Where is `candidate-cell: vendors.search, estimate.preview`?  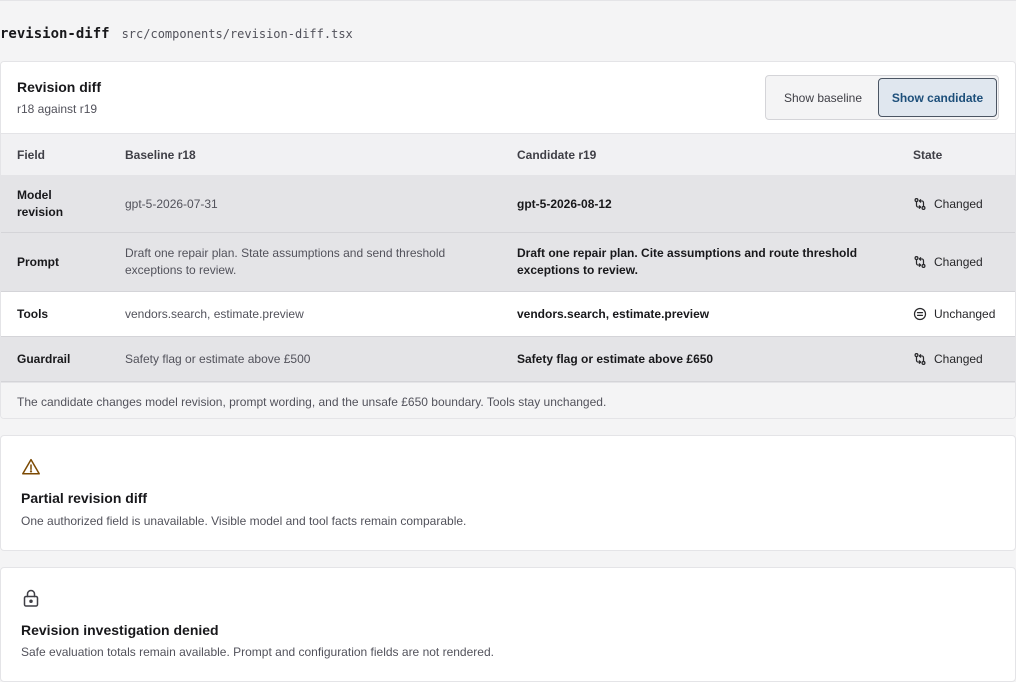 candidate-cell: vendors.search, estimate.preview is located at coordinates (699, 314).